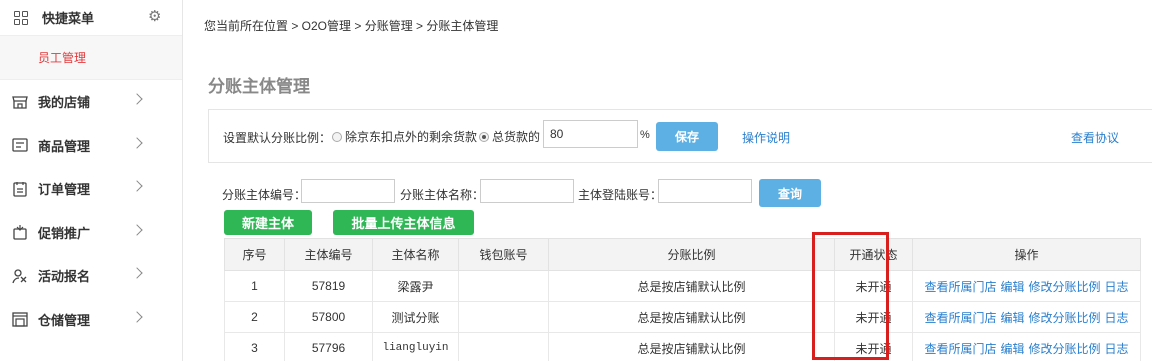 This screenshot has width=1152, height=361. Describe the element at coordinates (1026, 254) in the screenshot. I see `header-ops: 操作` at that location.